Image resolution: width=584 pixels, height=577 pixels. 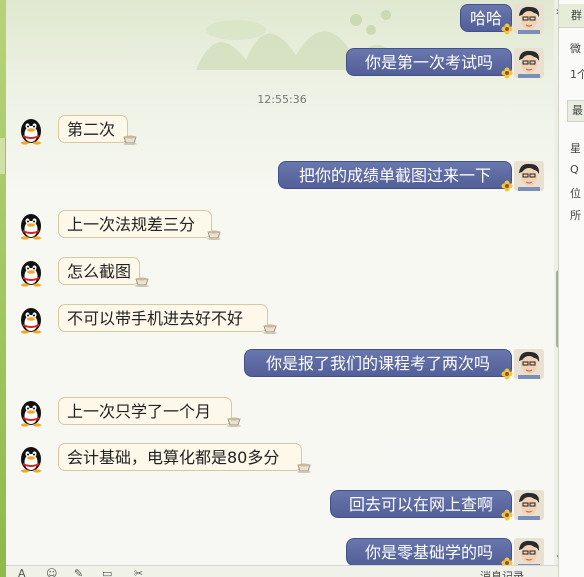 I want to click on message-bubble: 上一次法规差三分, so click(x=135, y=224).